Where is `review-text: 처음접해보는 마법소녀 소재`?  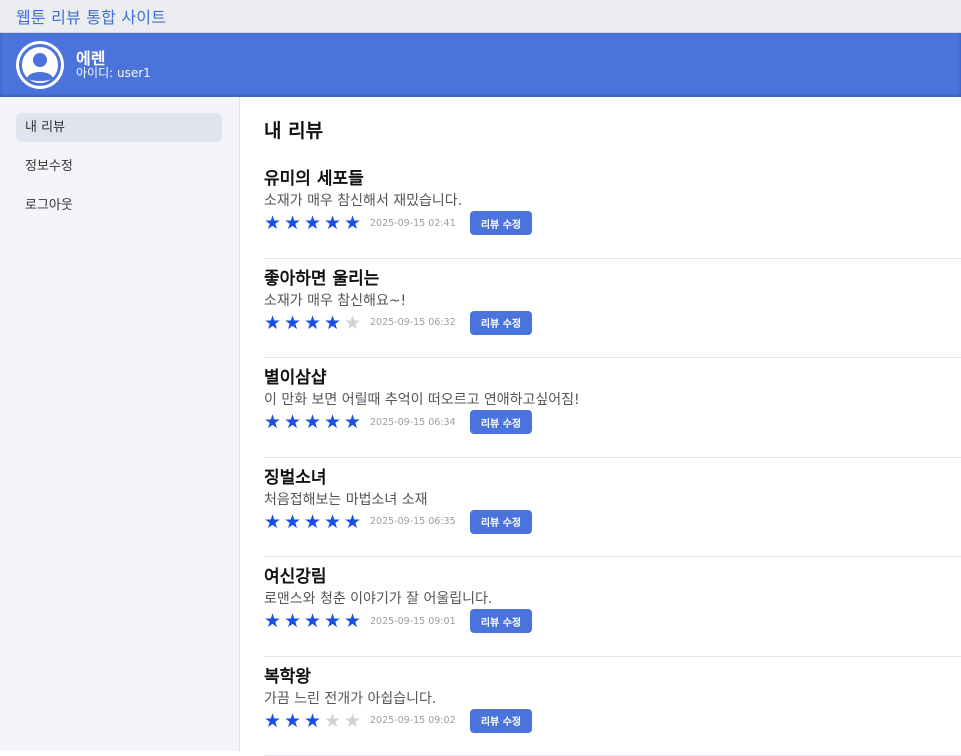 review-text: 처음접해보는 마법소녀 소재 is located at coordinates (612, 500).